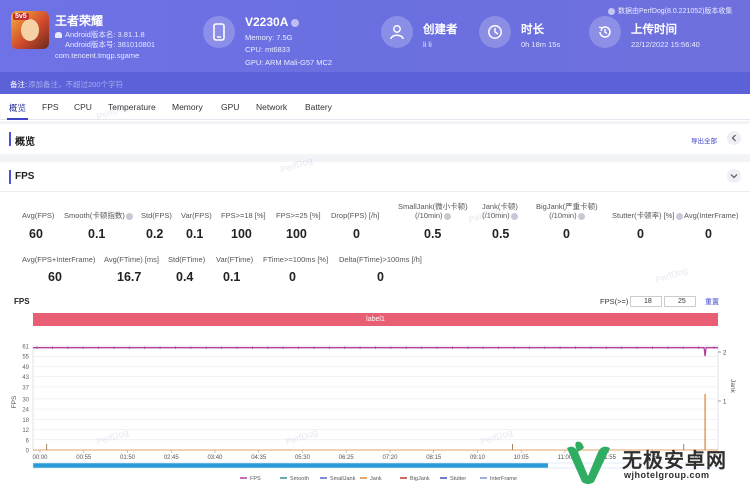 The height and width of the screenshot is (489, 750). Describe the element at coordinates (40, 458) in the screenshot. I see `x-tick-label: 00:00` at that location.